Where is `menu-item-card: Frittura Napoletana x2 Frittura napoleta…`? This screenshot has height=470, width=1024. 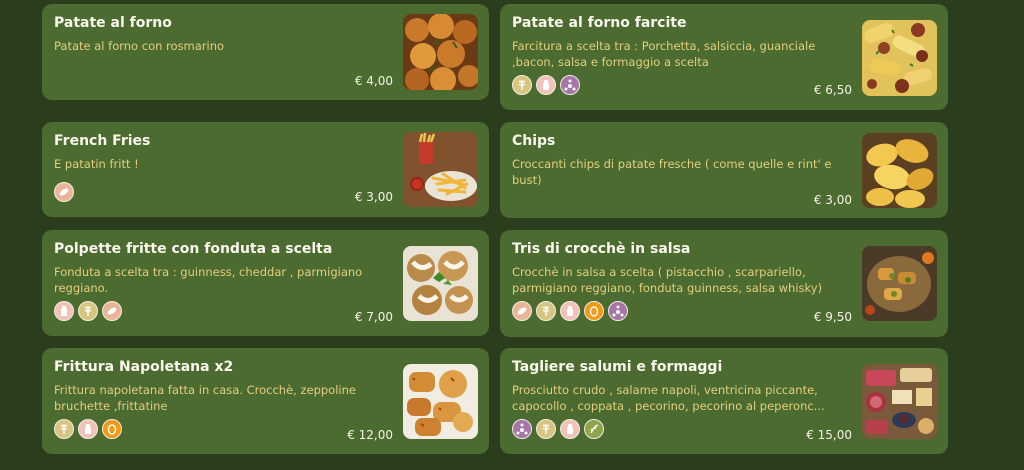 menu-item-card: Frittura Napoletana x2 Frittura napoleta… is located at coordinates (265, 401).